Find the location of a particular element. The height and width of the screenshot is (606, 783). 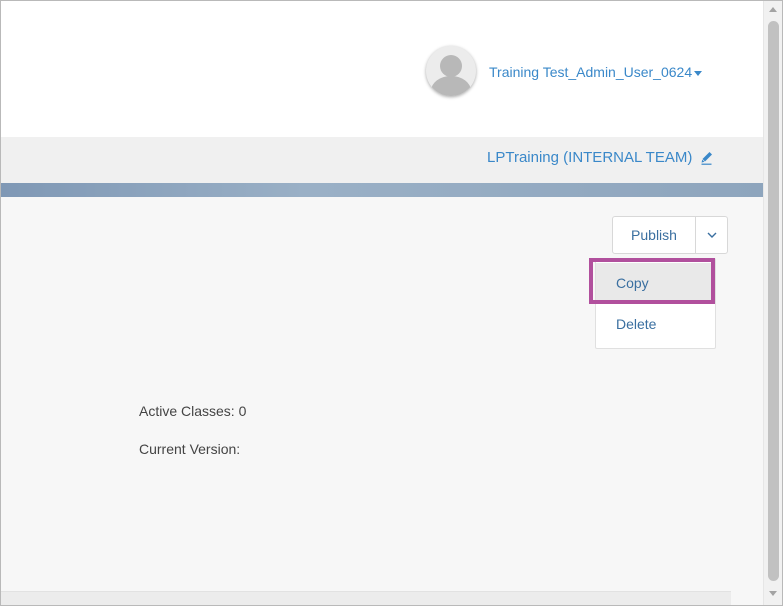

vertical-scrollbar is located at coordinates (772, 303).